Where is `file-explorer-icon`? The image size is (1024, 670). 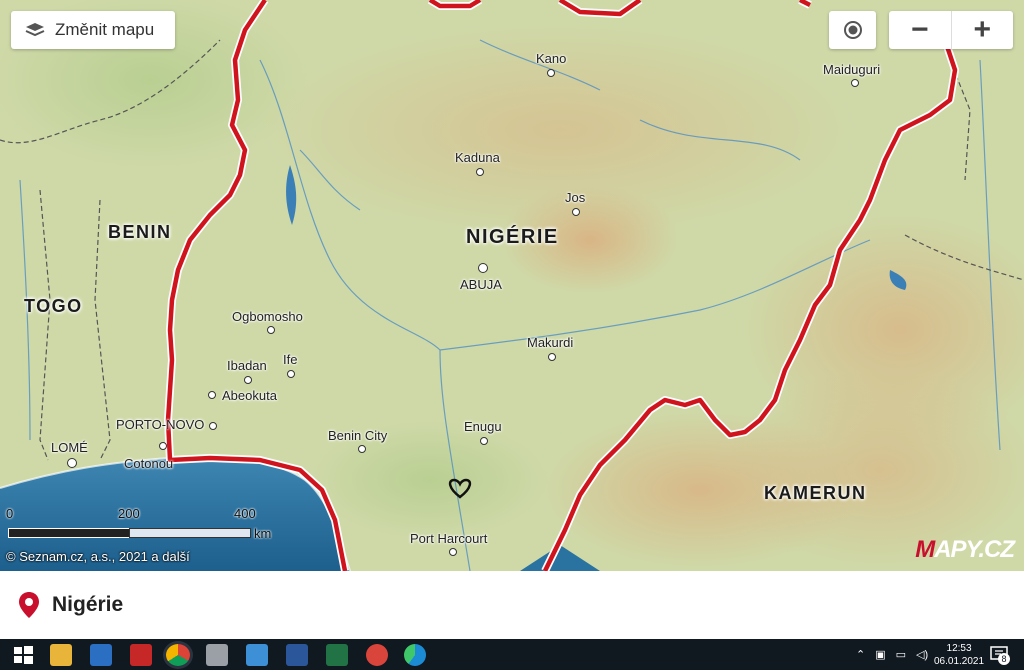
file-explorer-icon is located at coordinates (61, 655).